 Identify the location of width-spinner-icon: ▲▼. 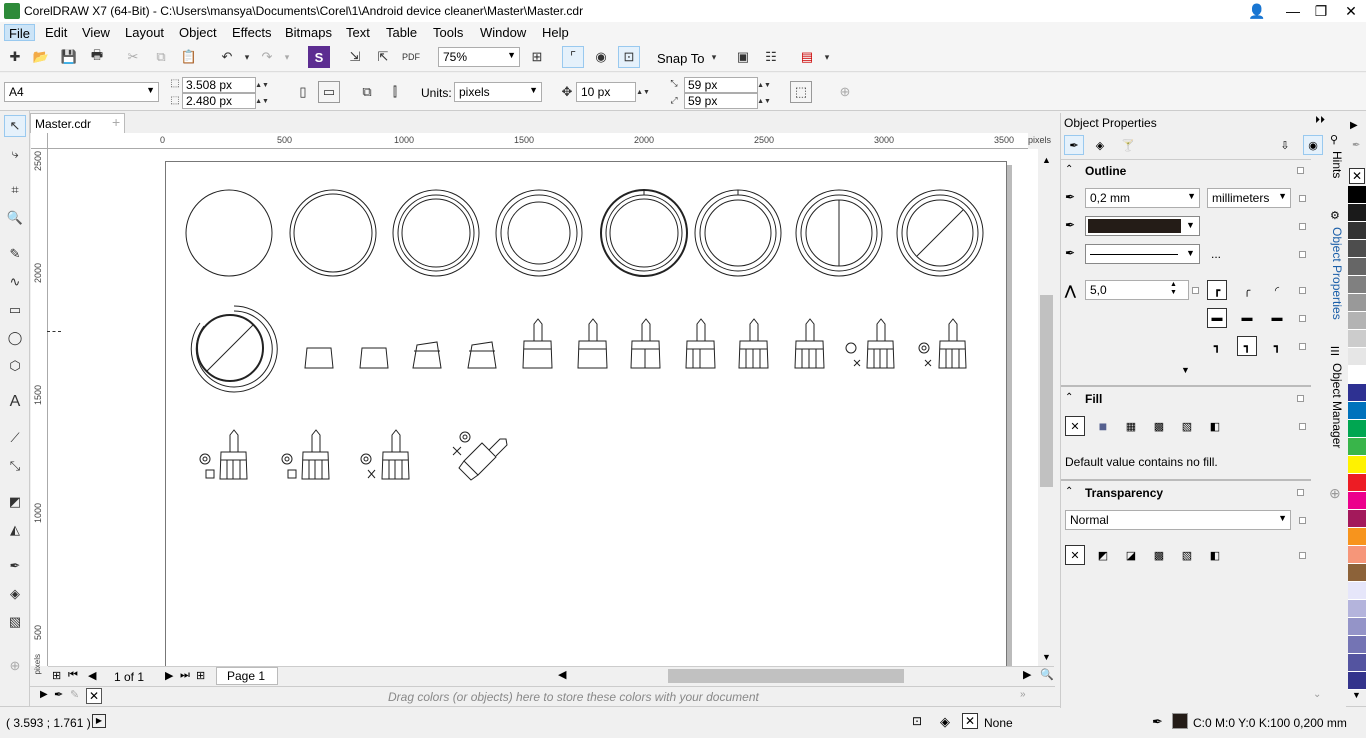
(262, 85).